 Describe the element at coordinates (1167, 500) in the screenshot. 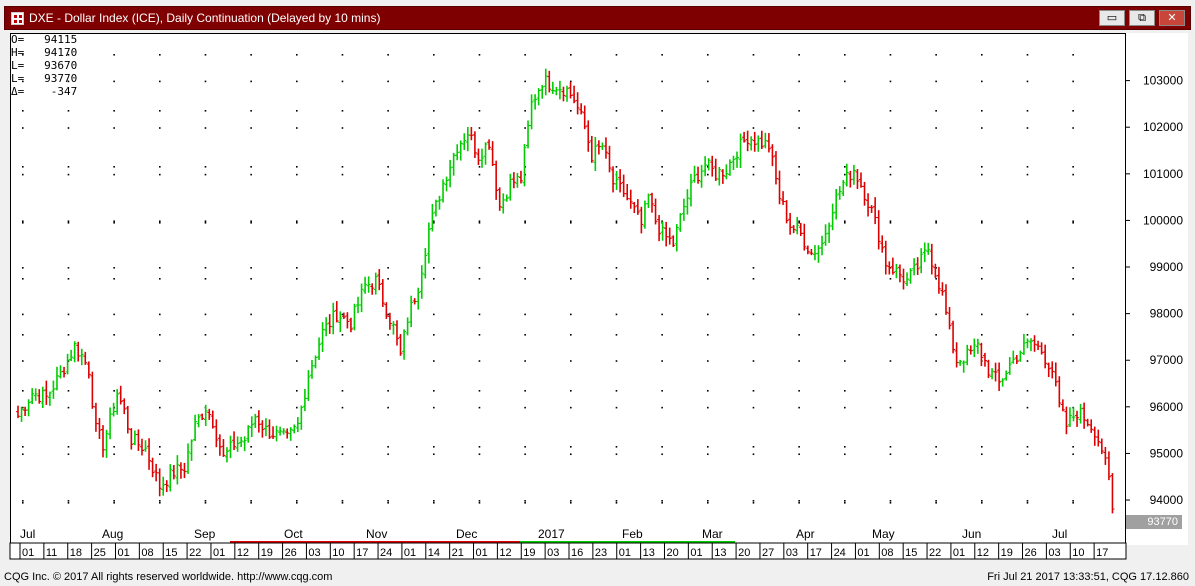

I see `y-tick-label: 94000` at that location.